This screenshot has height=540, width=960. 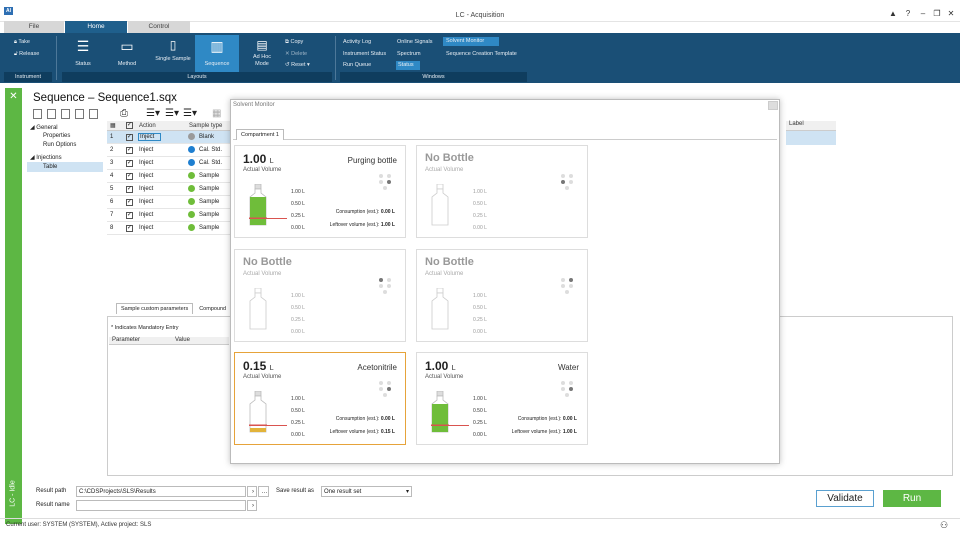 I want to click on nav-properties: Properties, so click(x=56, y=136).